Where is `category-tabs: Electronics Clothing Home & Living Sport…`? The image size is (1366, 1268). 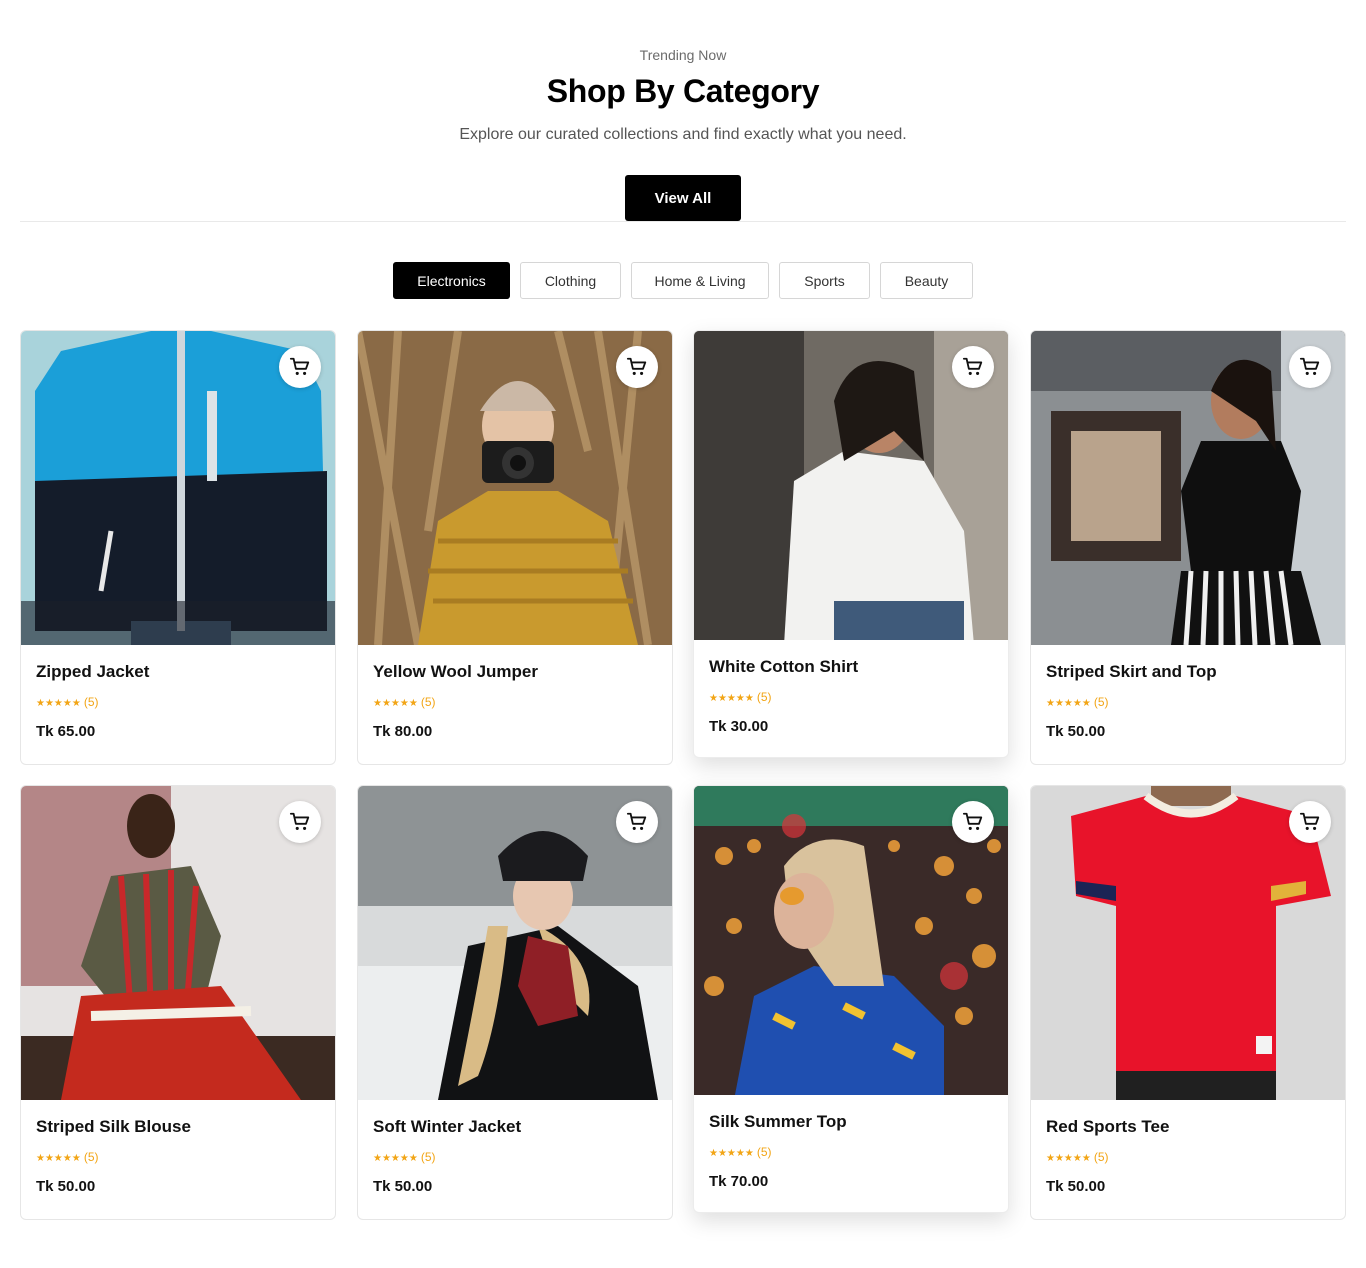
category-tabs: Electronics Clothing Home & Living Sport… is located at coordinates (683, 280).